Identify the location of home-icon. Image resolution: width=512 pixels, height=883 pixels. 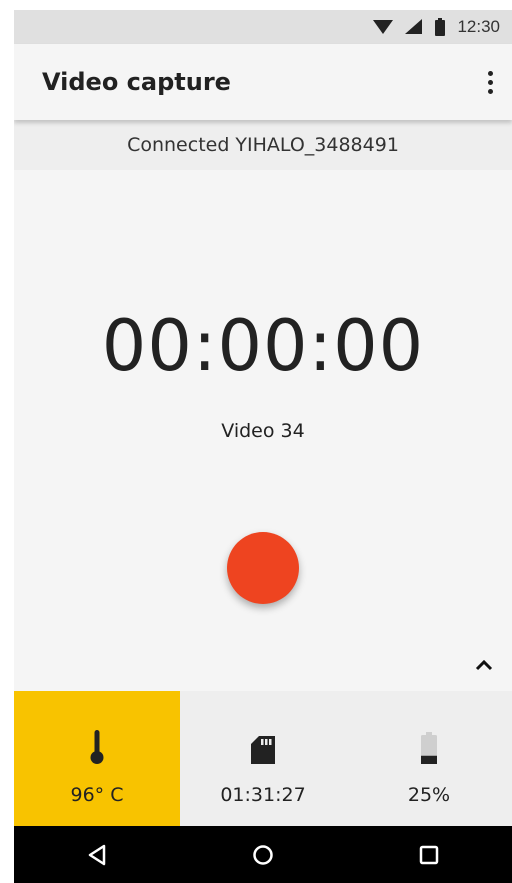
(263, 854).